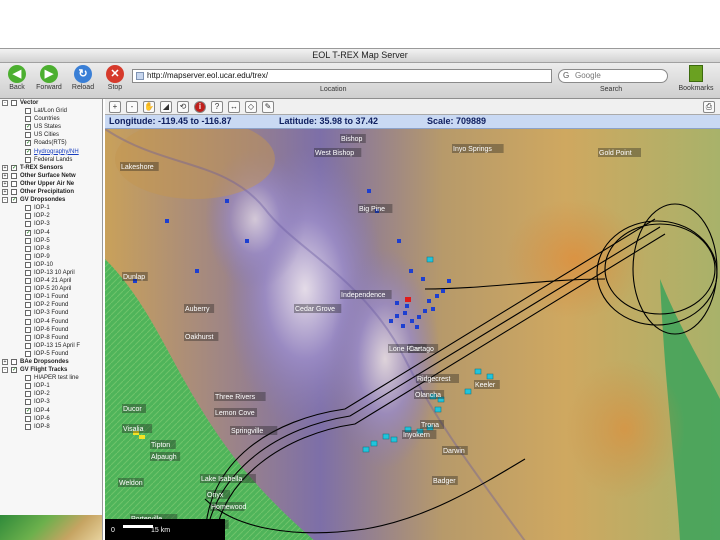 This screenshot has width=720, height=540. What do you see at coordinates (51, 200) in the screenshot?
I see `layer-group: - ✓ GV Dropsondes` at bounding box center [51, 200].